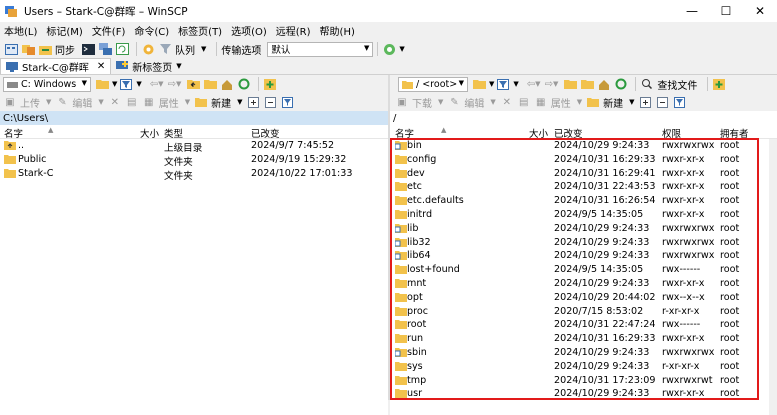  I want to click on col-modified: 已改变, so click(265, 133).